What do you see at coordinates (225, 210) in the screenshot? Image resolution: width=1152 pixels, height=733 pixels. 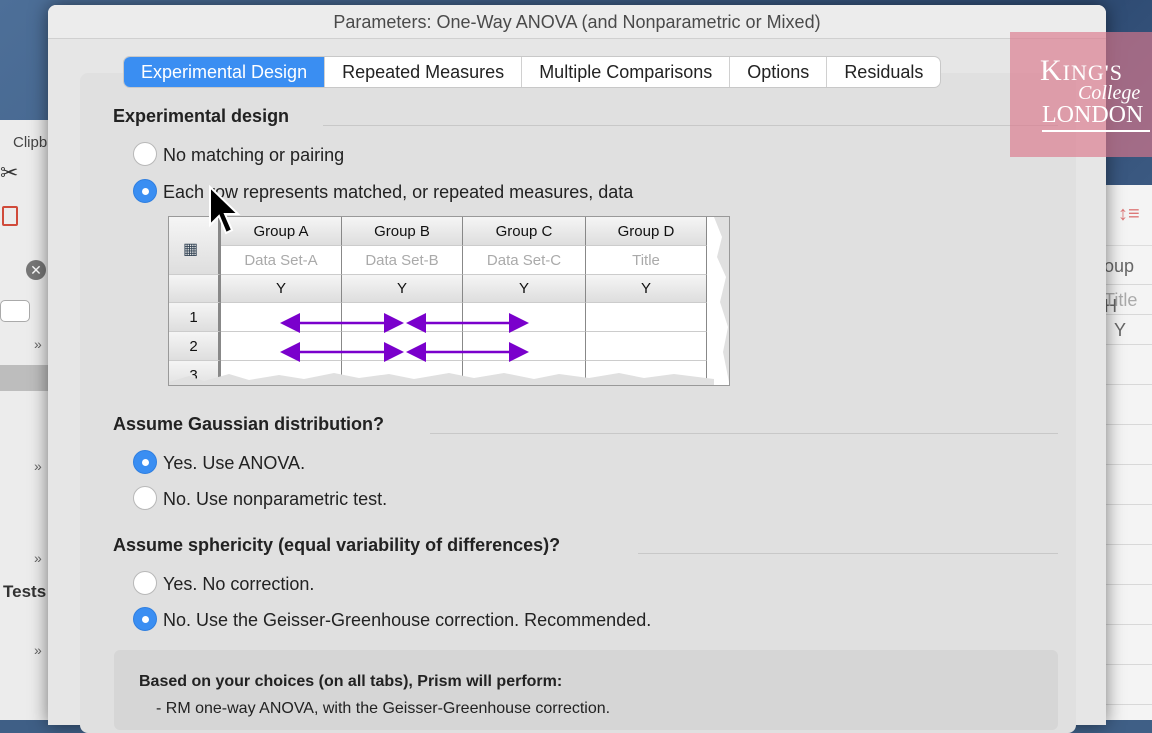 I see `mouse-cursor-icon` at bounding box center [225, 210].